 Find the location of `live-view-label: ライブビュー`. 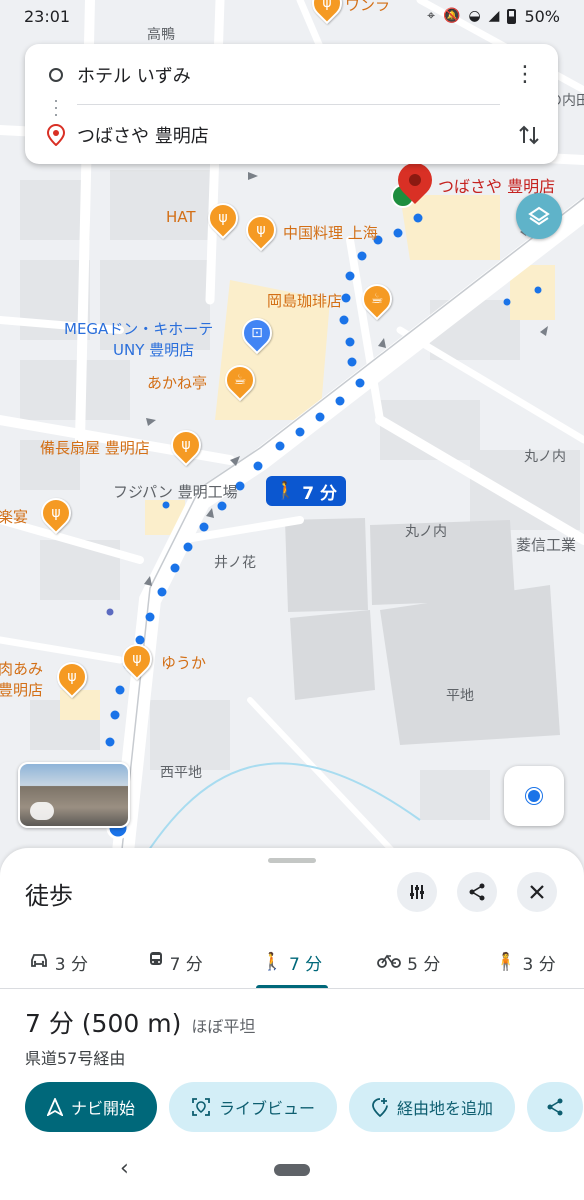

live-view-label: ライブビュー is located at coordinates (267, 1108).